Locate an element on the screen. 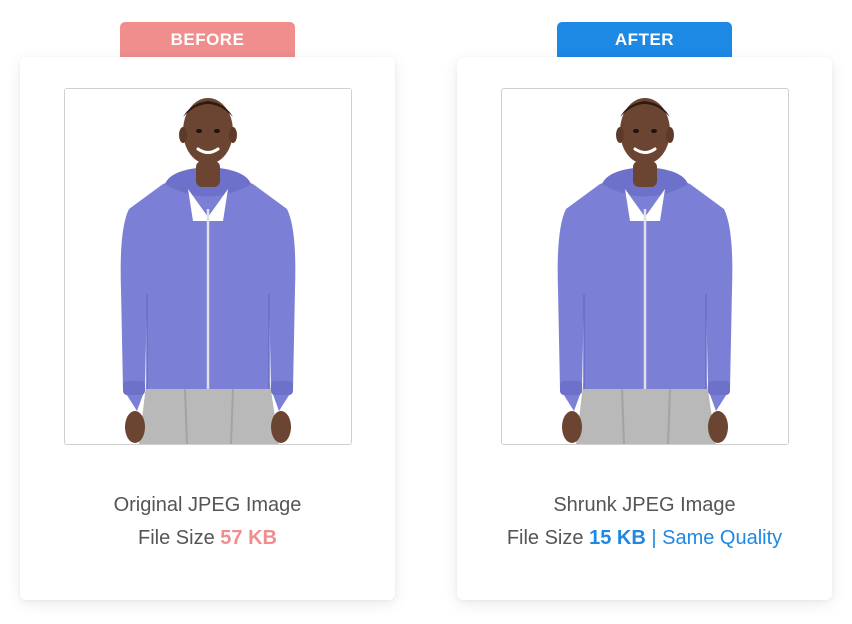 Image resolution: width=852 pixels, height=624 pixels. before-size-line: File Size 57 KB is located at coordinates (207, 538).